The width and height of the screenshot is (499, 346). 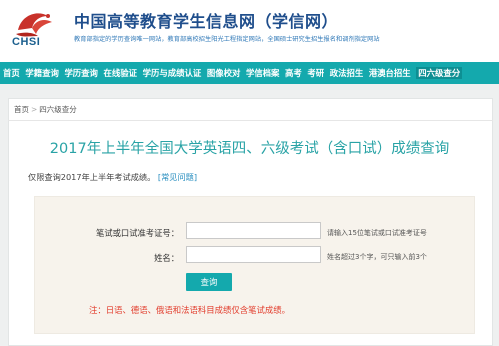 I want to click on warning-note: 注：日语、德语、俄语和法语科目成绩仅含笔试成绩。, so click(x=189, y=310).